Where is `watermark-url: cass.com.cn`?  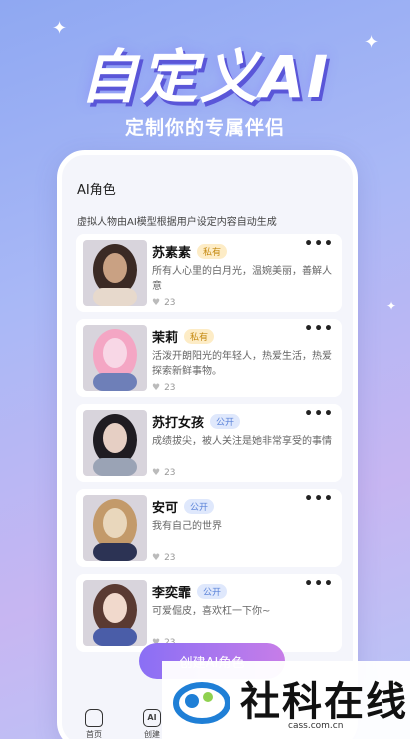 watermark-url: cass.com.cn is located at coordinates (316, 726).